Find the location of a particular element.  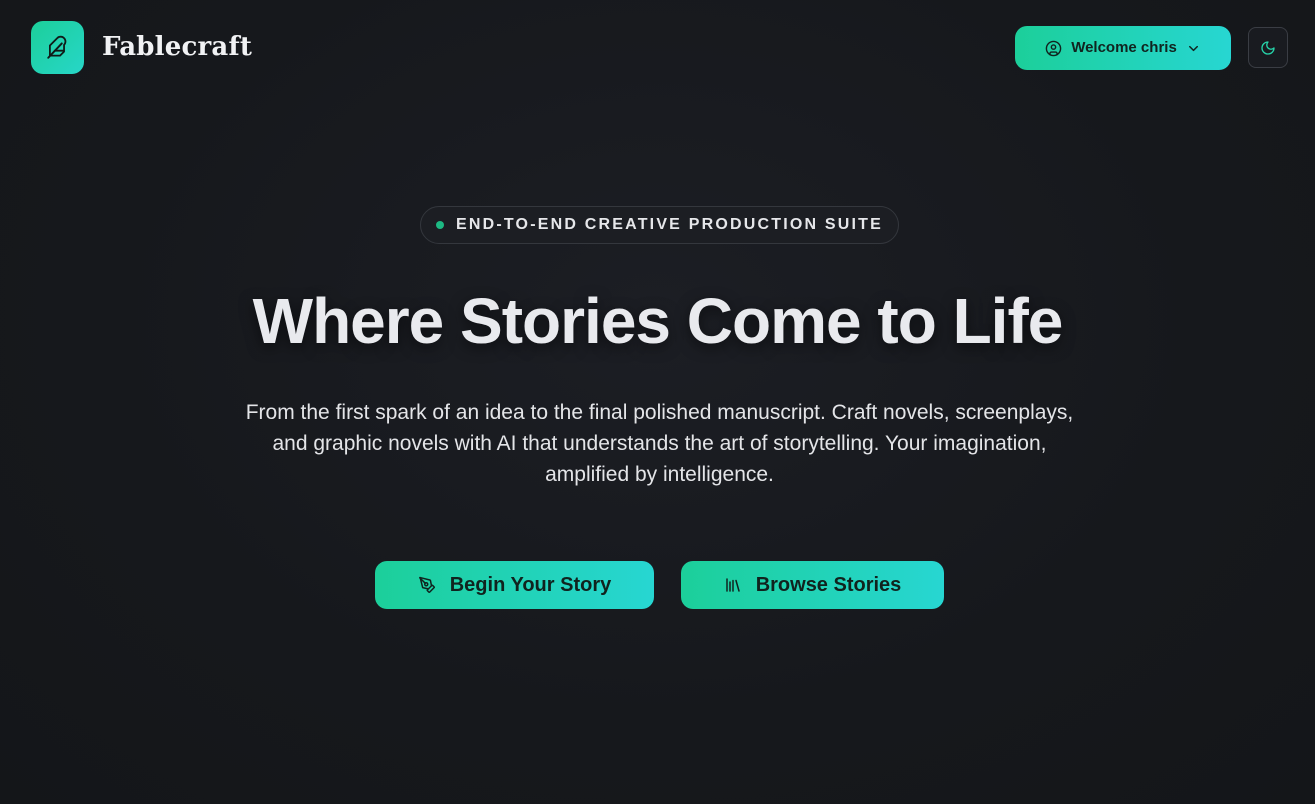

hero-badge-text: END-TO-END CREATIVE PRODUCTION SUITE is located at coordinates (669, 224).